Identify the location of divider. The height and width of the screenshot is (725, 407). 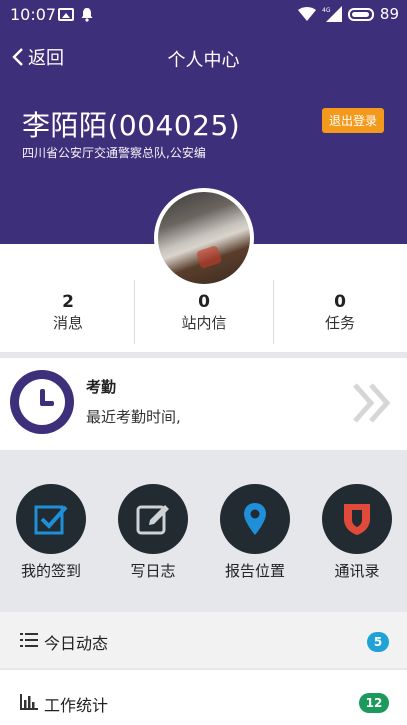
(134, 312).